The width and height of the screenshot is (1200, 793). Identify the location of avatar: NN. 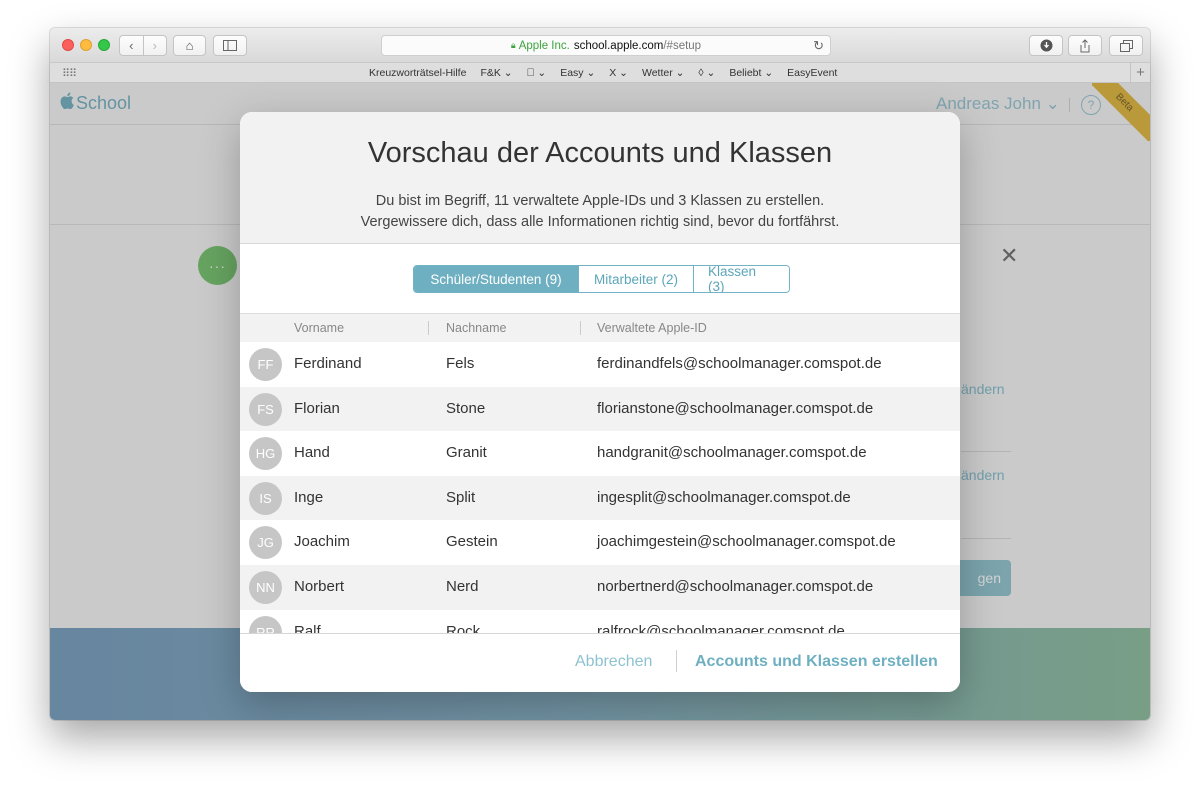
(265, 587).